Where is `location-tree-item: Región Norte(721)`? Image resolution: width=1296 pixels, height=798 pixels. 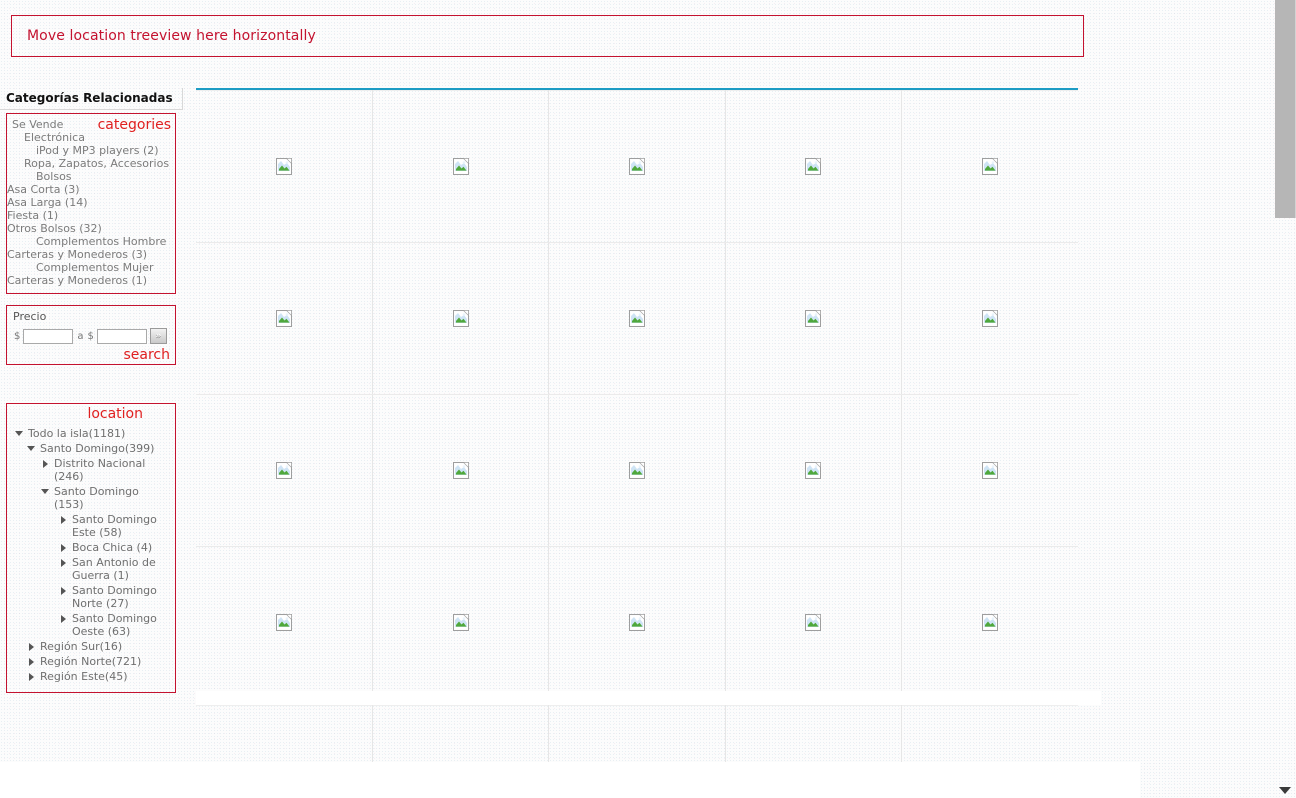
location-tree-item: Región Norte(721) is located at coordinates (91, 661).